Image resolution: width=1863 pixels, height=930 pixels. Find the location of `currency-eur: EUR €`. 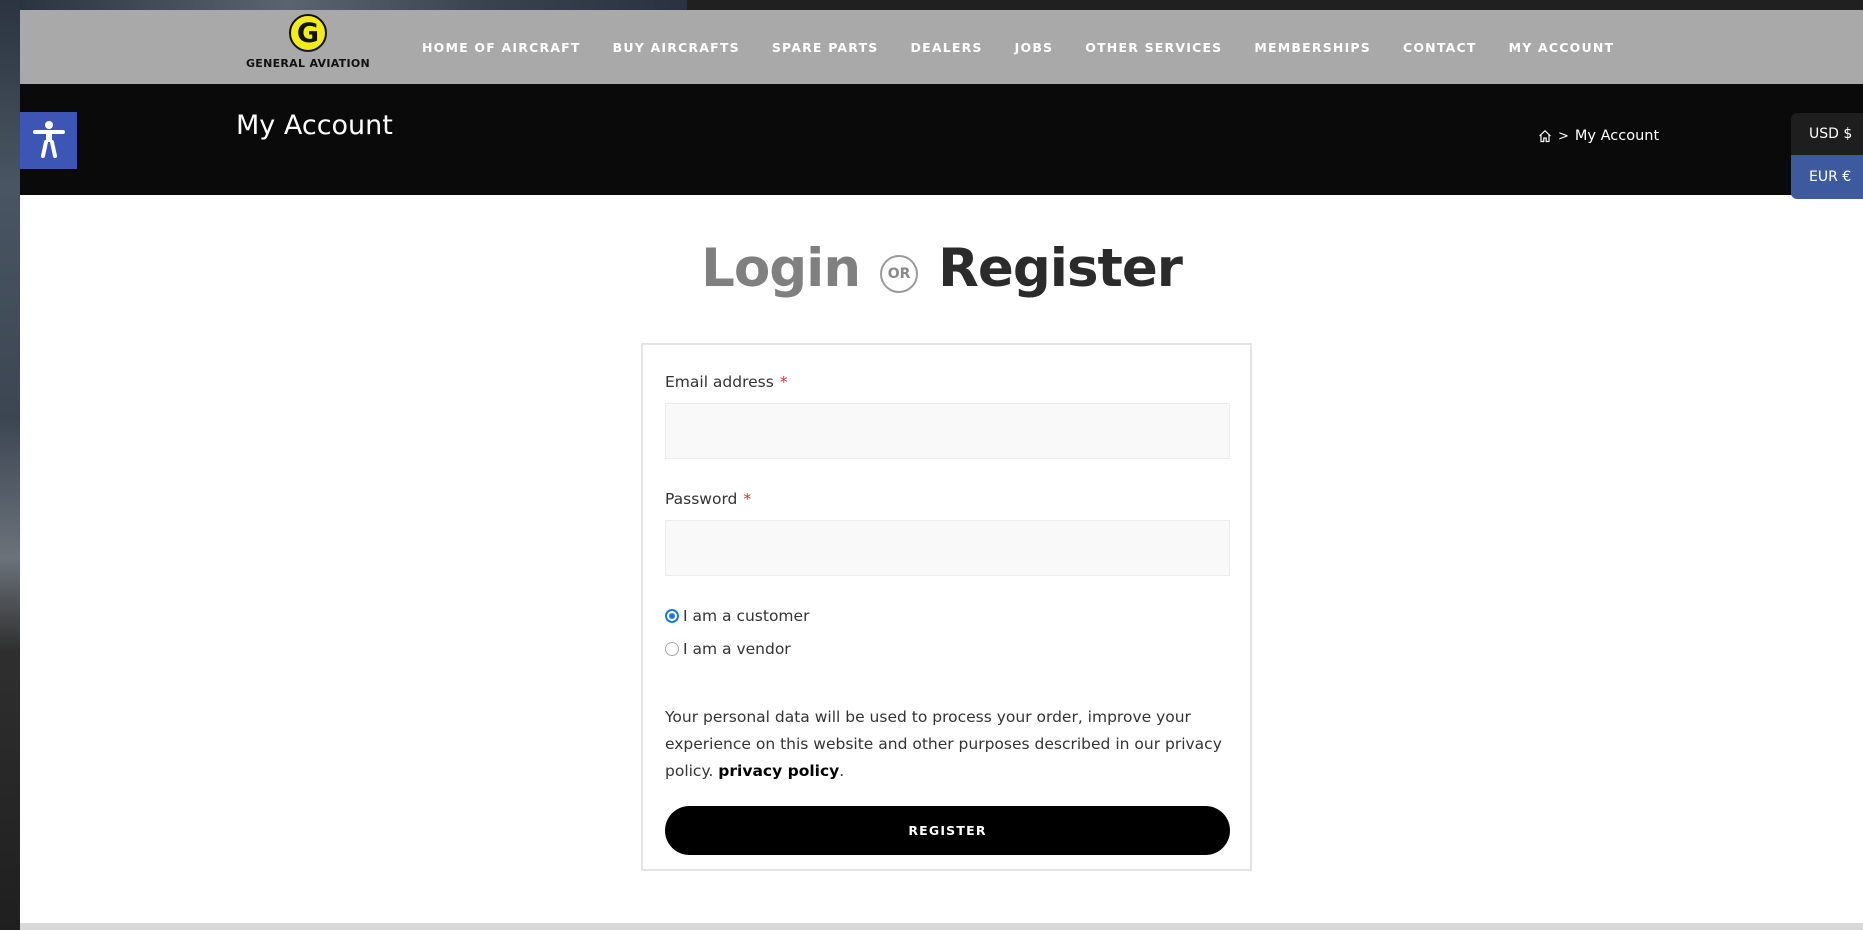

currency-eur: EUR € is located at coordinates (1827, 177).